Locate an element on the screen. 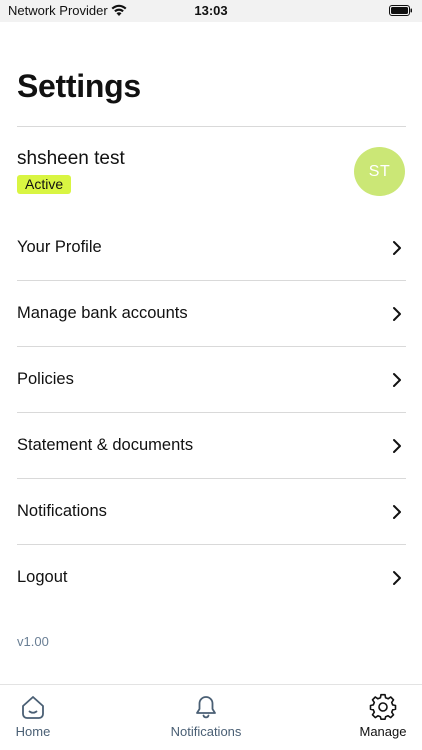  status-bar: Network Provider 13:03 is located at coordinates (211, 11).